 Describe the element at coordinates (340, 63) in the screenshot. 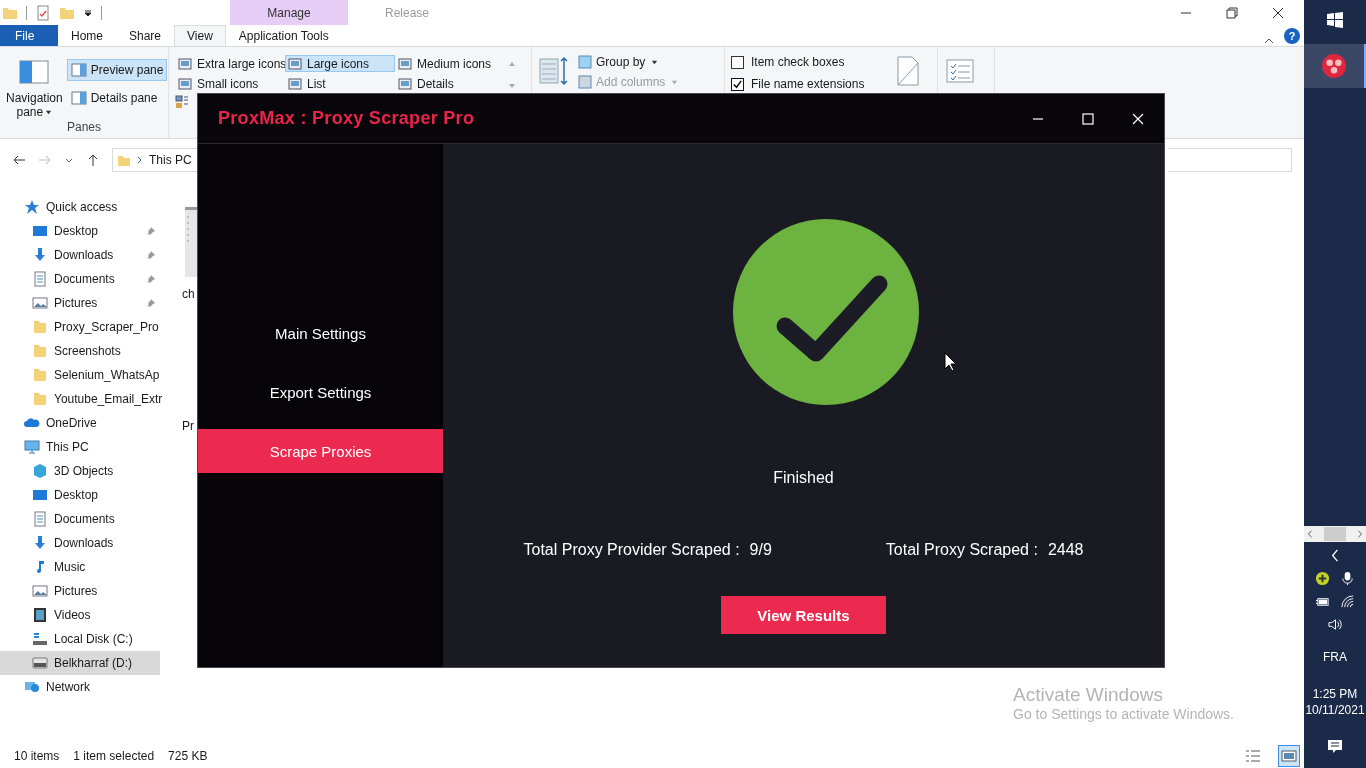

I see `layout-option: Large icons` at that location.